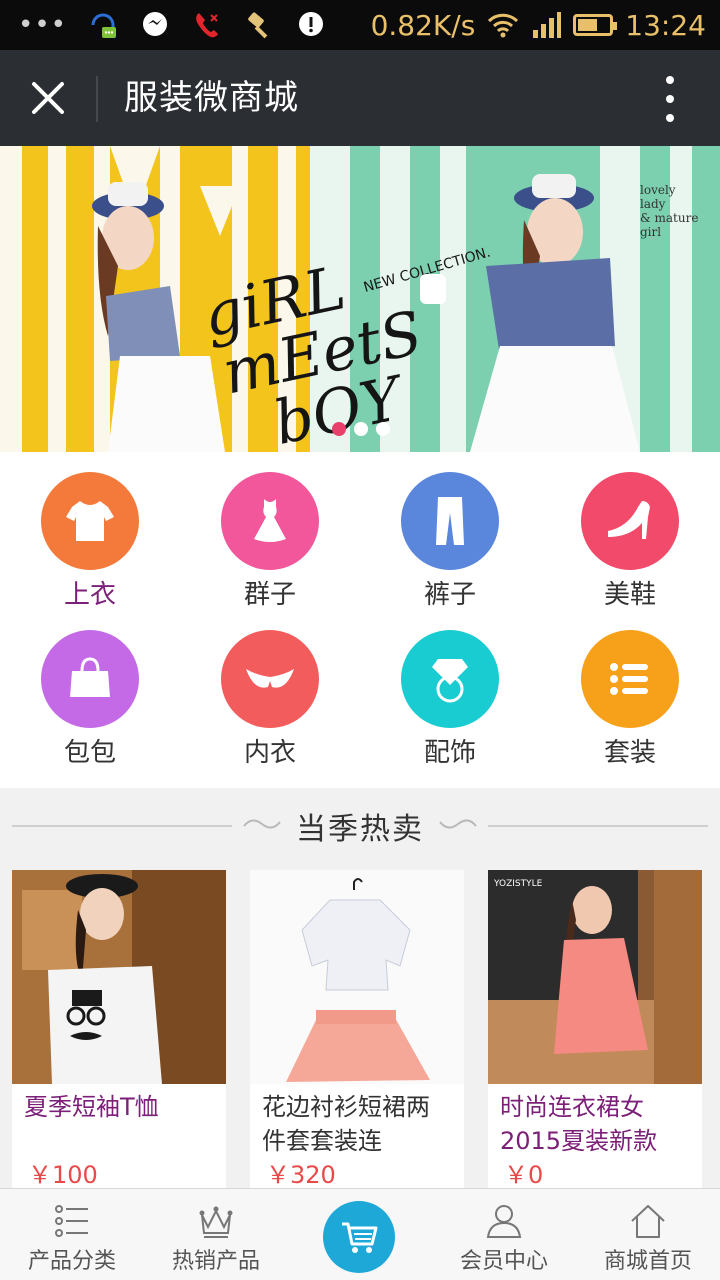  What do you see at coordinates (598, 826) in the screenshot?
I see `header-divider` at bounding box center [598, 826].